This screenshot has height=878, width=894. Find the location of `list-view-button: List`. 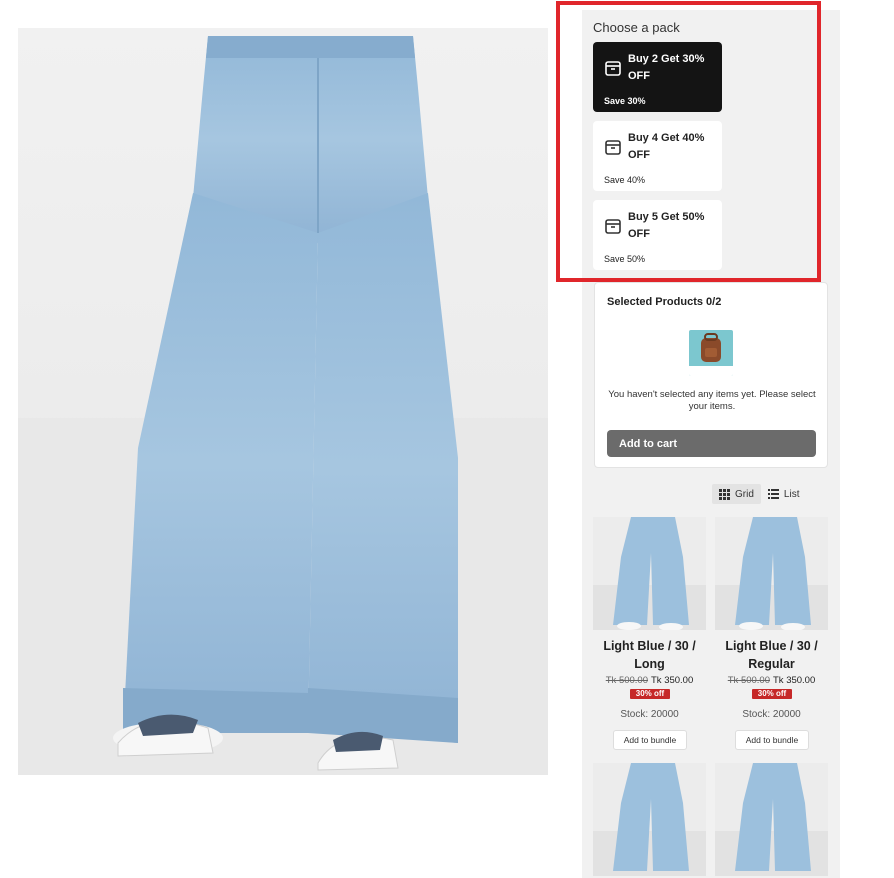

list-view-button: List is located at coordinates (784, 494).